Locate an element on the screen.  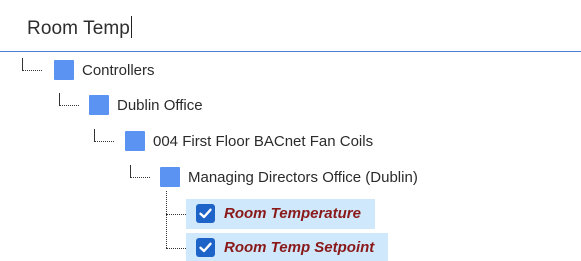
tree-node-label: Managing Directors Office (Dublin) is located at coordinates (303, 177).